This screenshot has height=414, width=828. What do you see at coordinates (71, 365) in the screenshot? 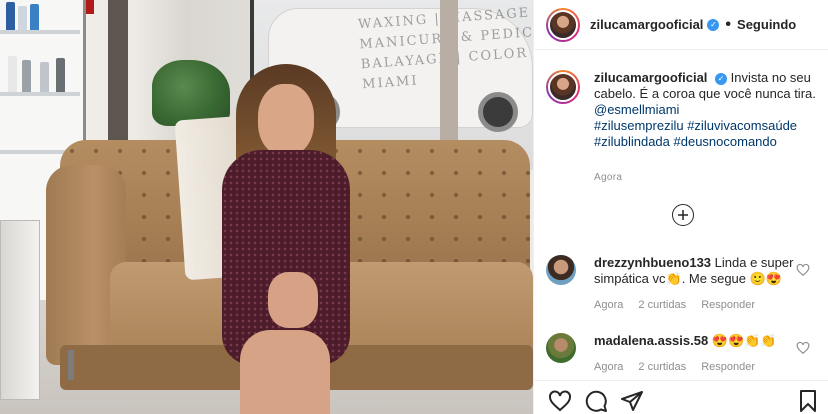
I see `sofa-leg` at bounding box center [71, 365].